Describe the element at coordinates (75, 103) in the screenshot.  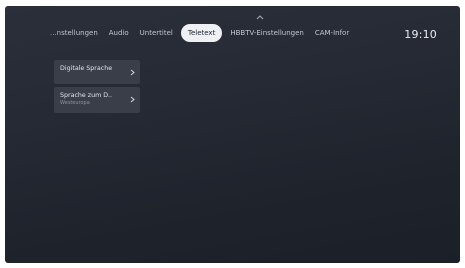
I see `menu-item-value: Westeuropa` at that location.